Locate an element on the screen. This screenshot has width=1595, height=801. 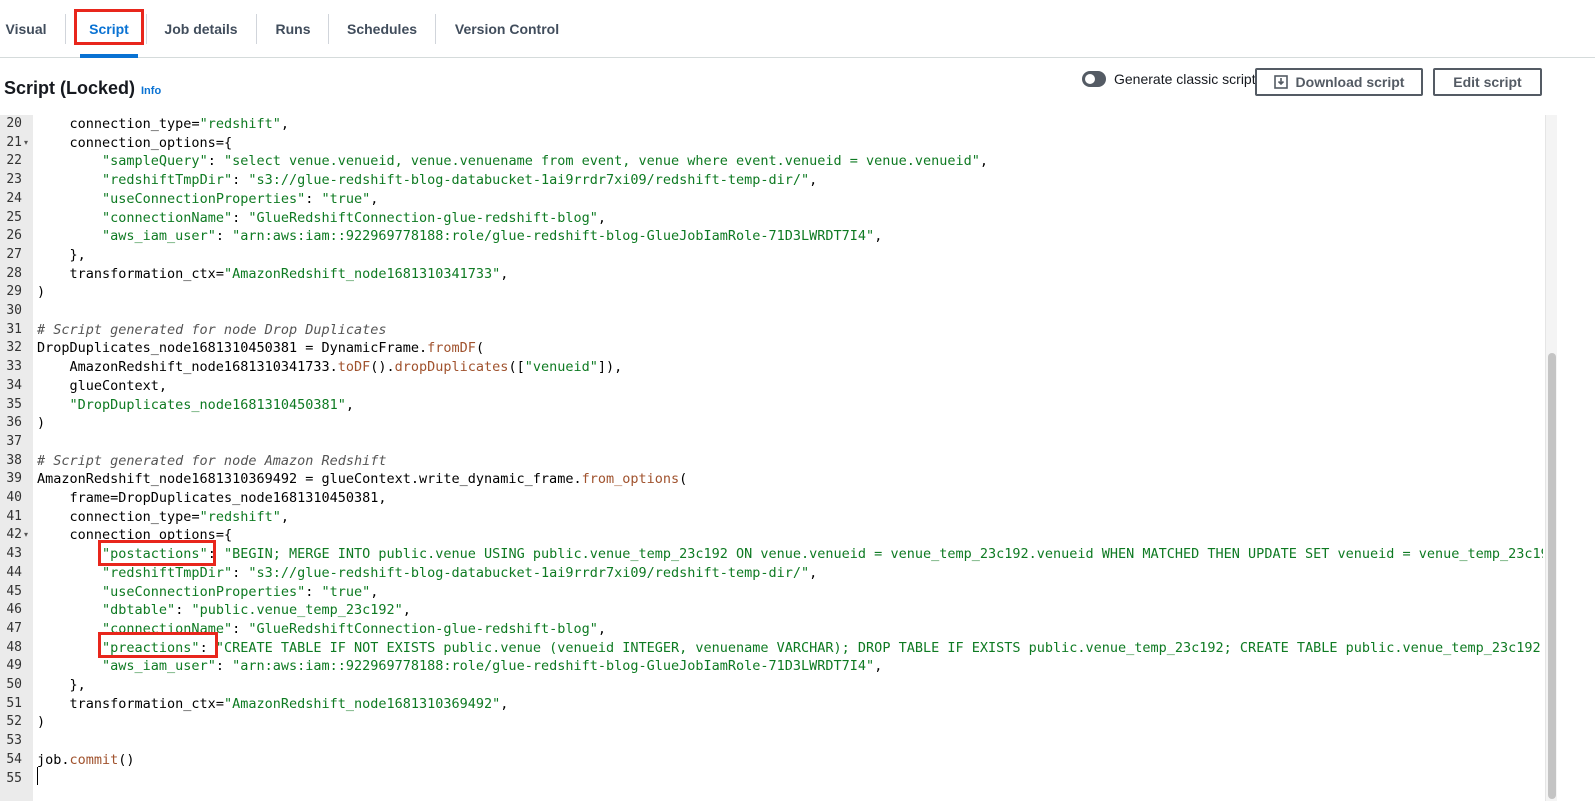
download-icon is located at coordinates (1280, 82).